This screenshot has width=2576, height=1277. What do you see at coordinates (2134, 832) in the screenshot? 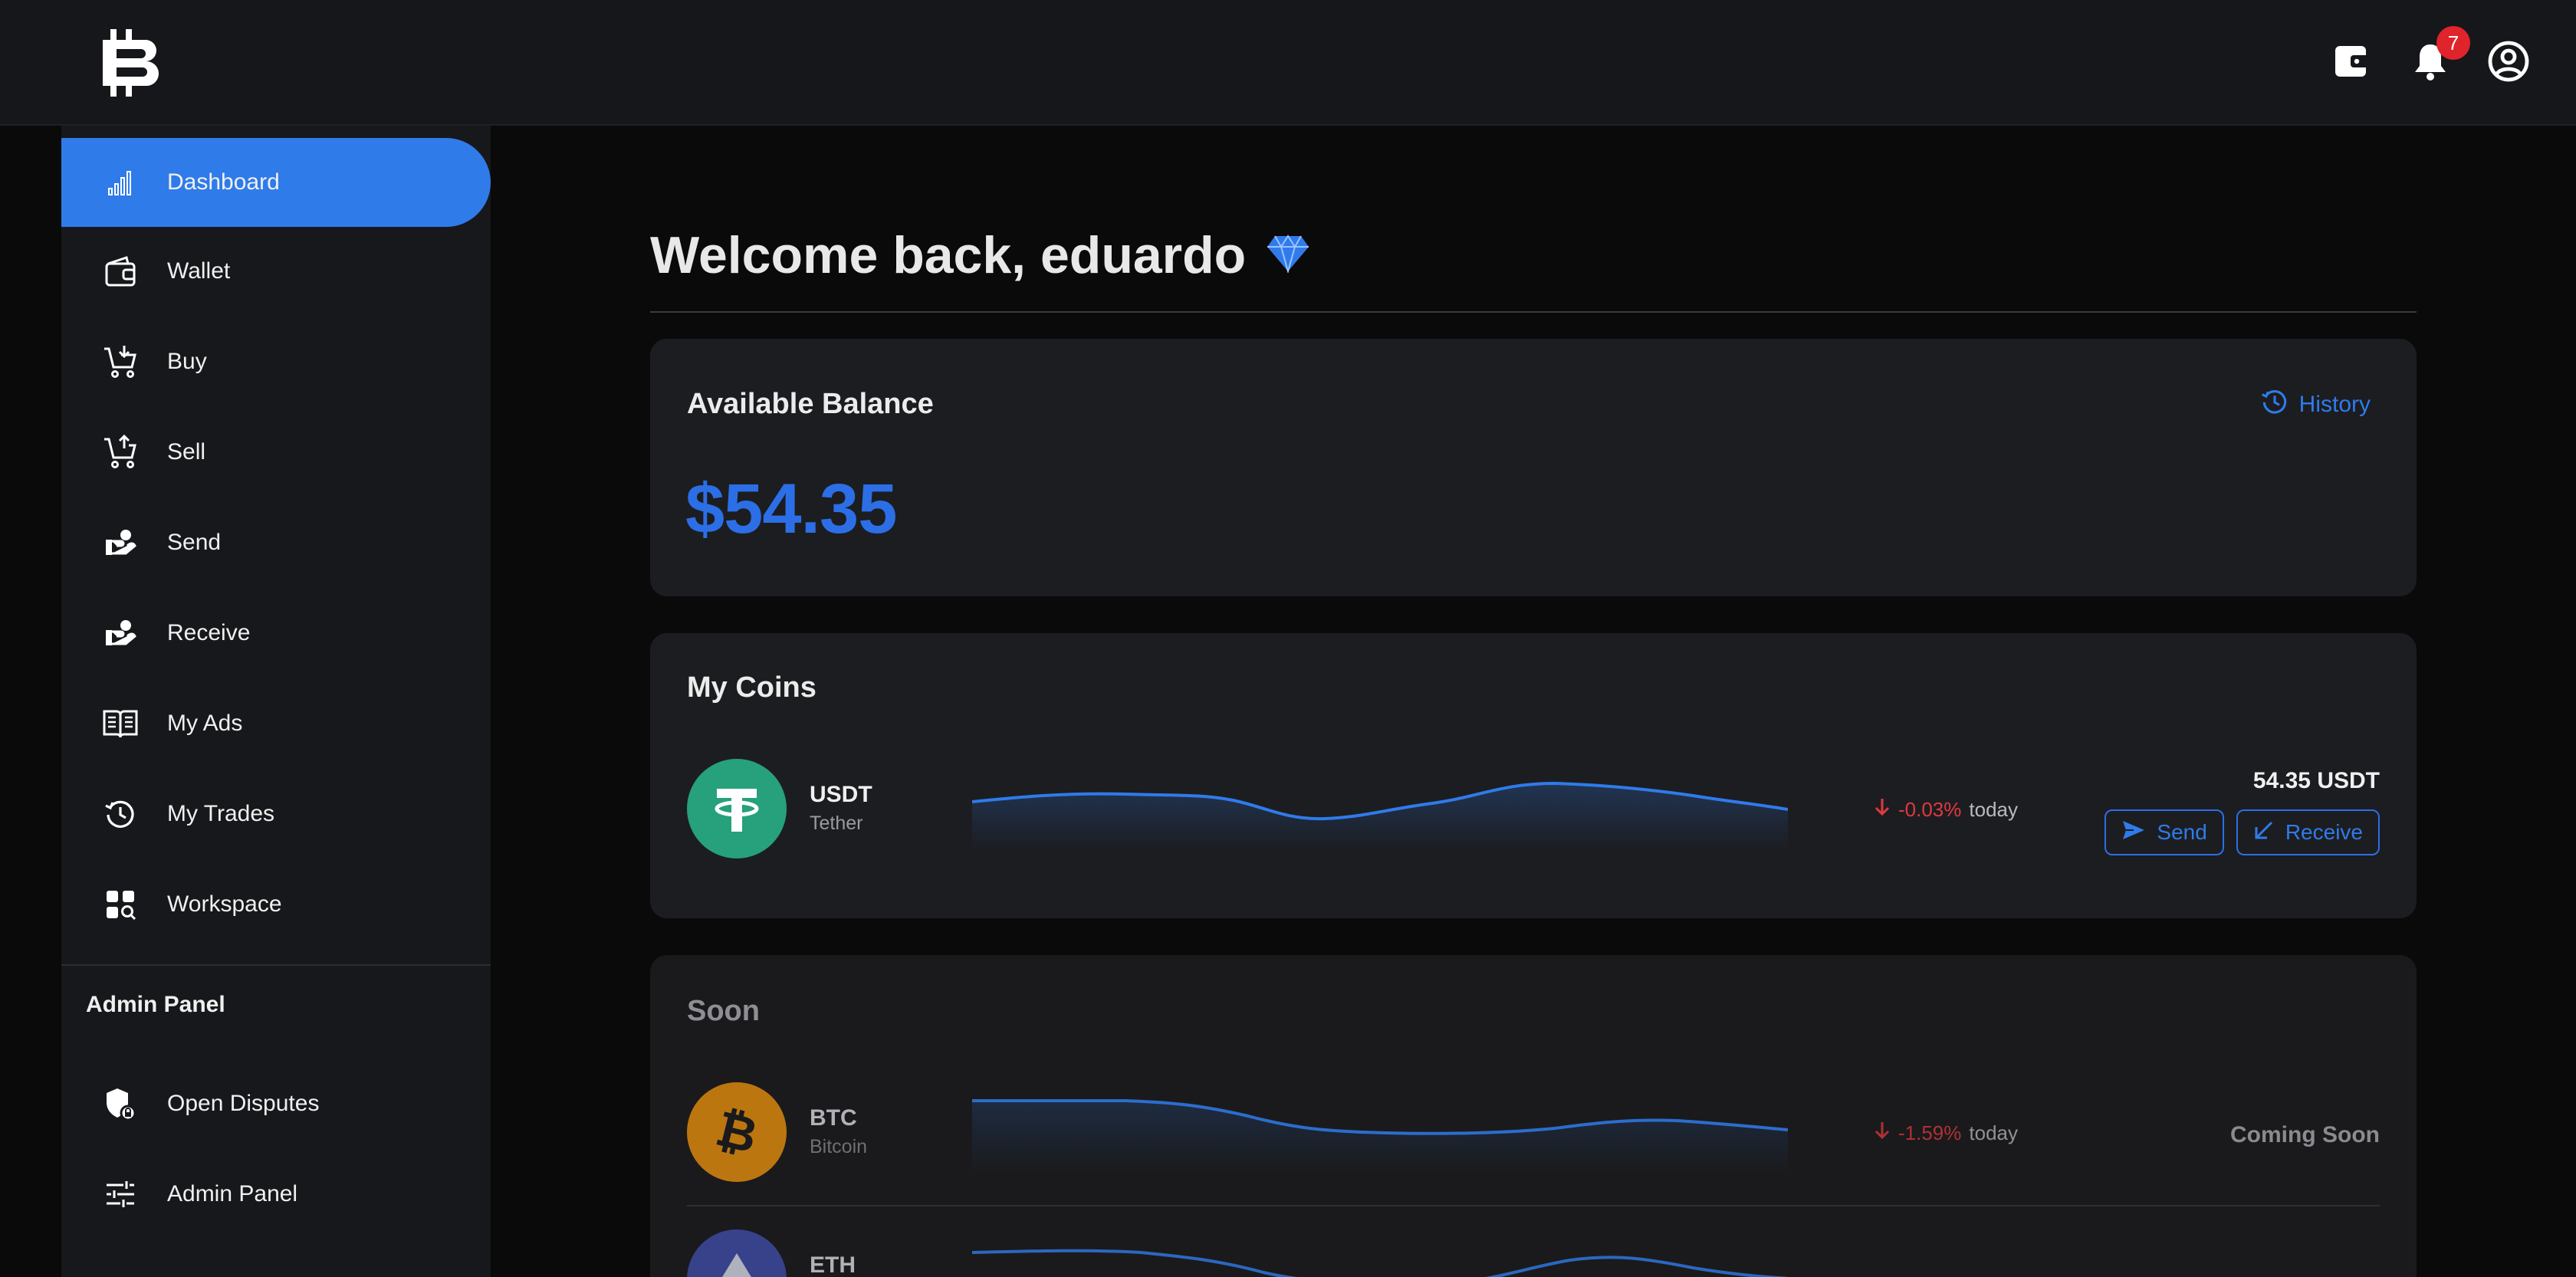
I see `send-icon` at bounding box center [2134, 832].